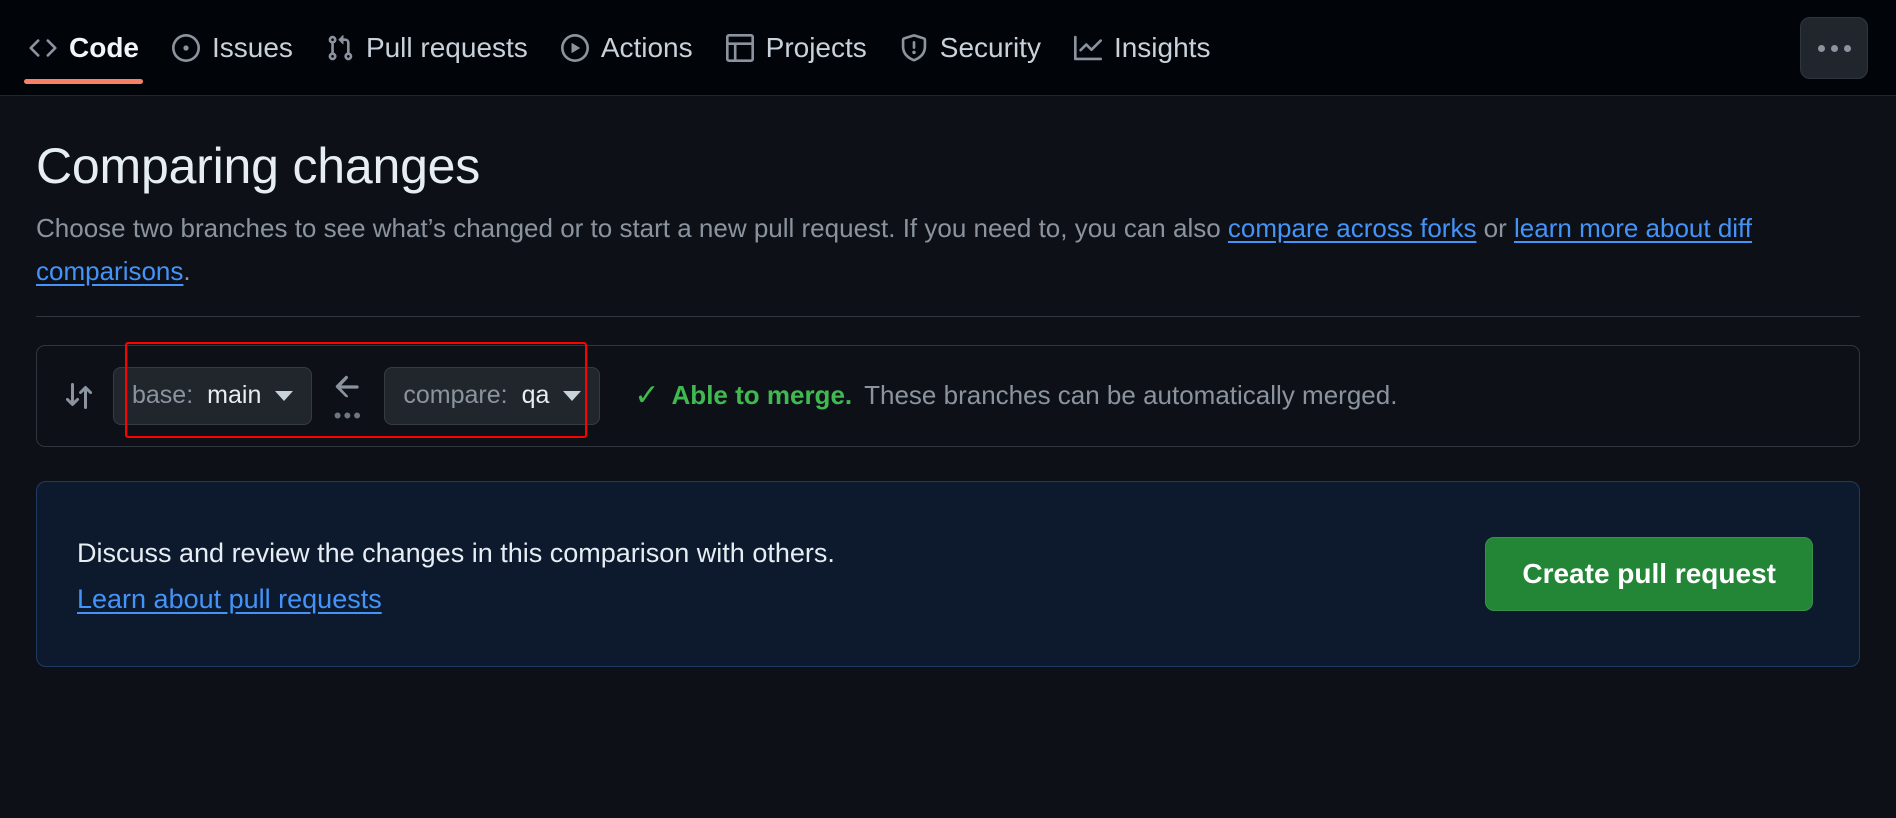  Describe the element at coordinates (455, 395) in the screenshot. I see `compare-branch-prefix: compare:` at that location.